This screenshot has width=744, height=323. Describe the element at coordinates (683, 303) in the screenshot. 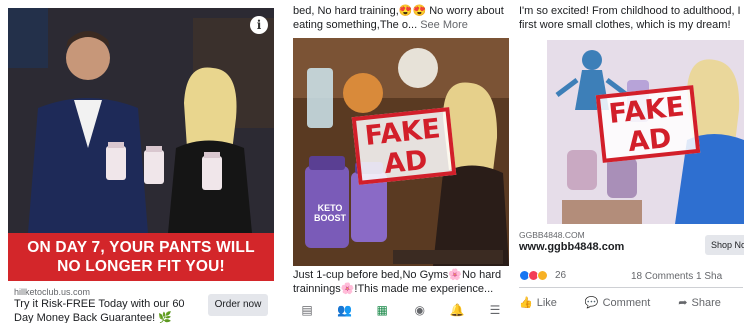

I see `share-icon: ➦` at that location.